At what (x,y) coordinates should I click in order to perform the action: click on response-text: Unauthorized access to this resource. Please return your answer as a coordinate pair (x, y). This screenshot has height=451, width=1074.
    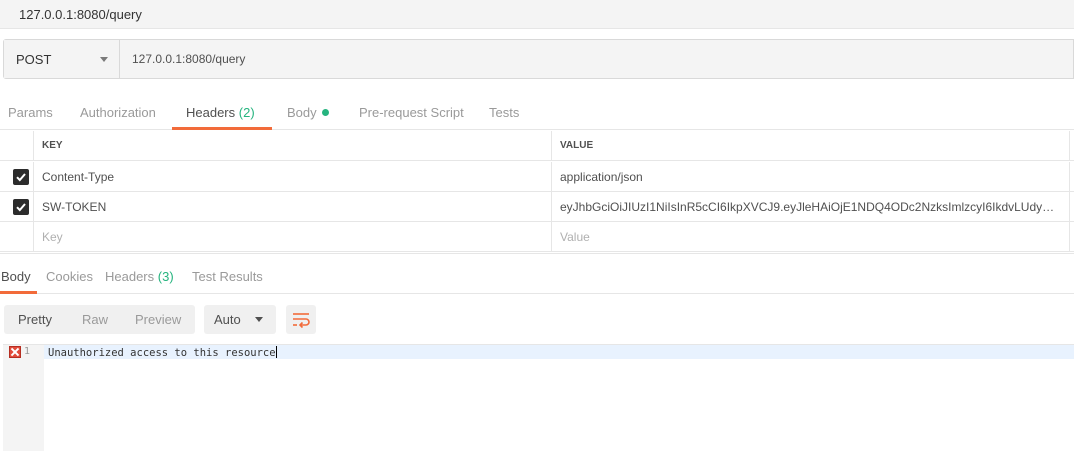
    Looking at the image, I should click on (162, 352).